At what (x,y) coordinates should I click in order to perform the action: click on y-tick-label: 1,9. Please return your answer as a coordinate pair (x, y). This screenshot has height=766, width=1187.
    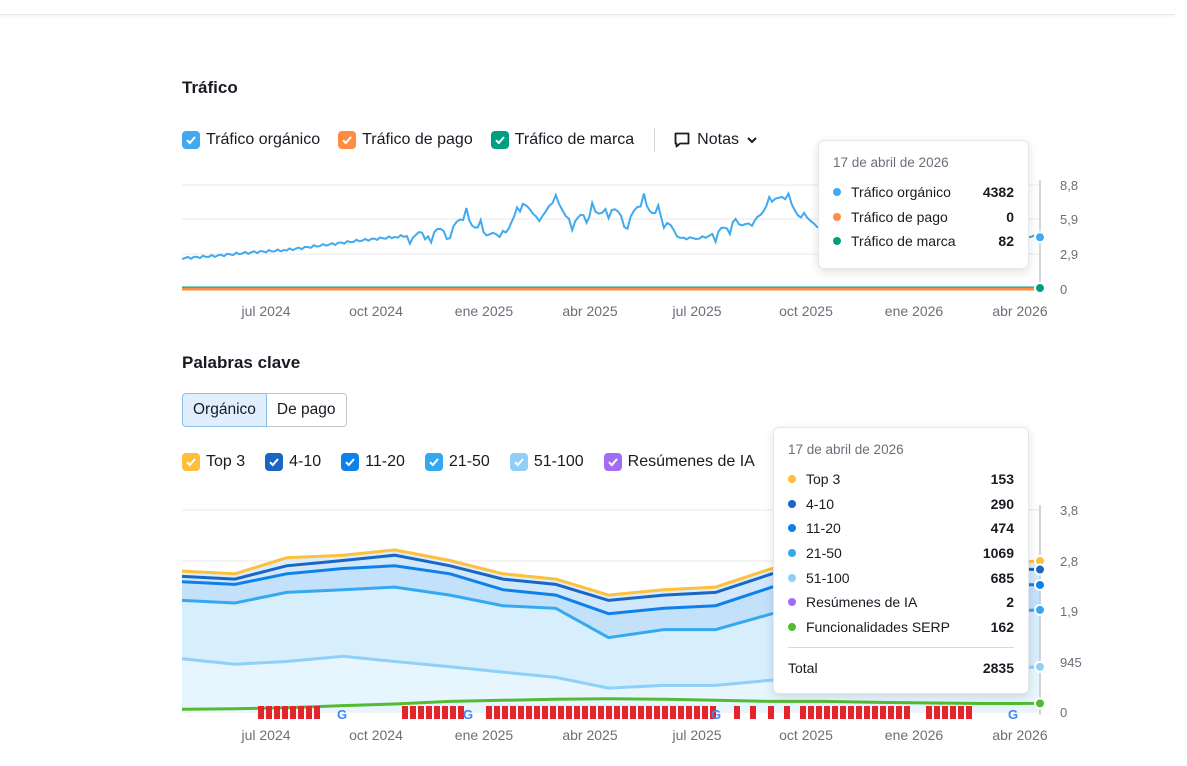
    Looking at the image, I should click on (1069, 611).